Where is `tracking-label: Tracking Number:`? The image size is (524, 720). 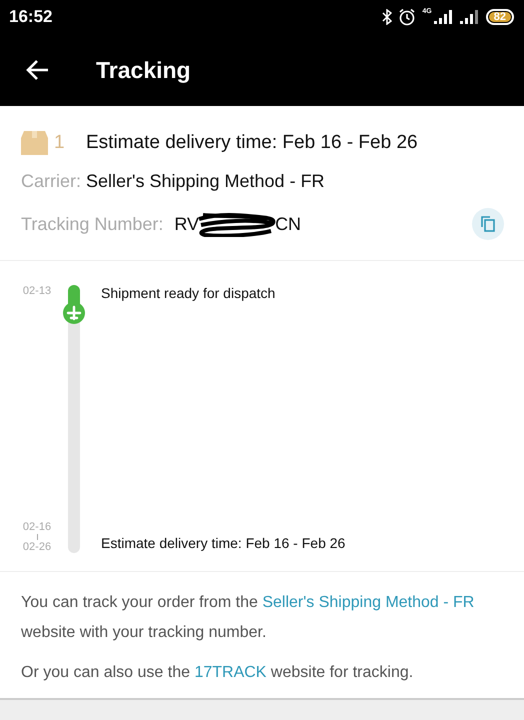
tracking-label: Tracking Number: is located at coordinates (92, 224).